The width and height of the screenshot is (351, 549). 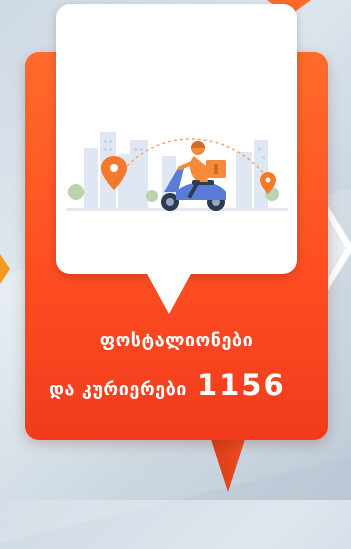 What do you see at coordinates (169, 292) in the screenshot?
I see `illustration-card-pointer` at bounding box center [169, 292].